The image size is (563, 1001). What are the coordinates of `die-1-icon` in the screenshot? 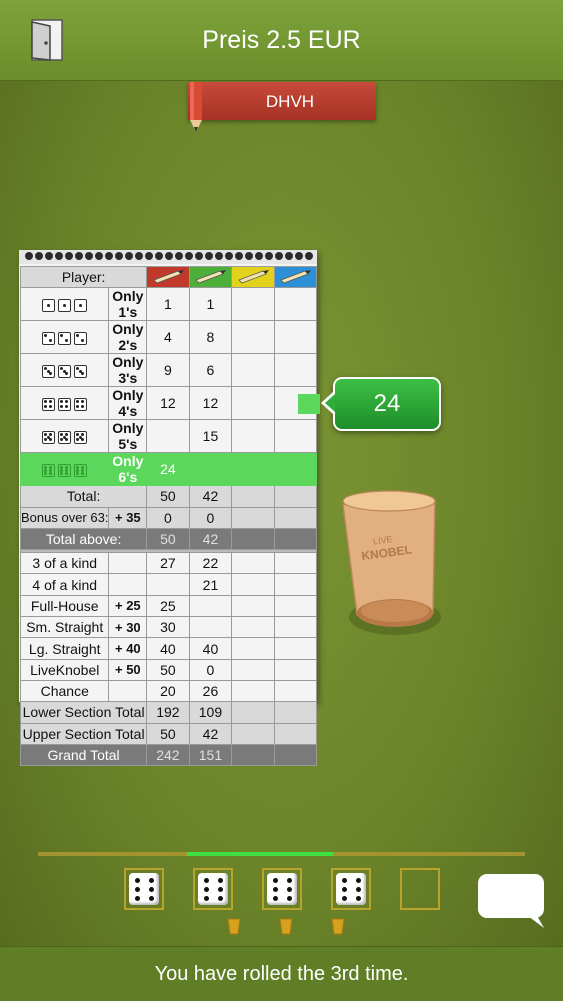 It's located at (81, 306).